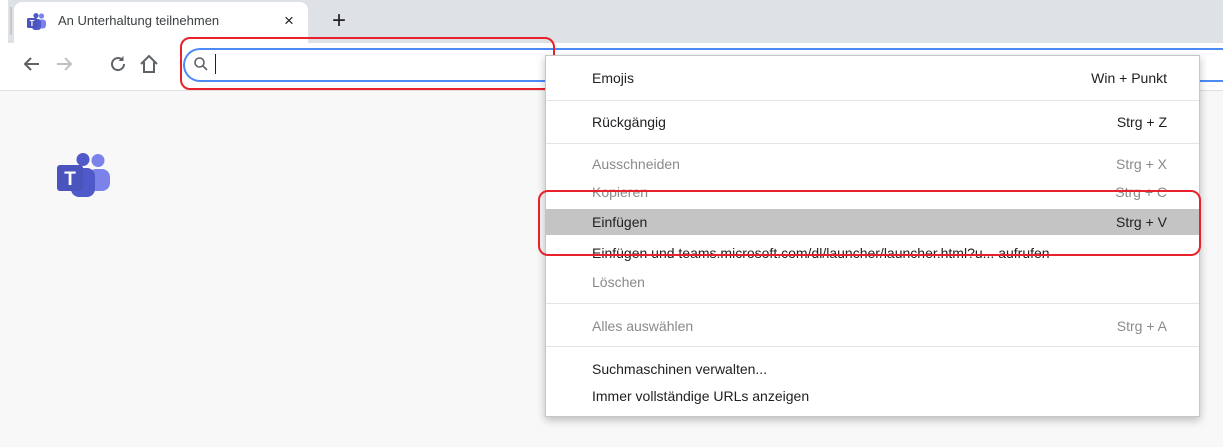 This screenshot has width=1223, height=447. I want to click on annotation-highlight-paste, so click(869, 223).